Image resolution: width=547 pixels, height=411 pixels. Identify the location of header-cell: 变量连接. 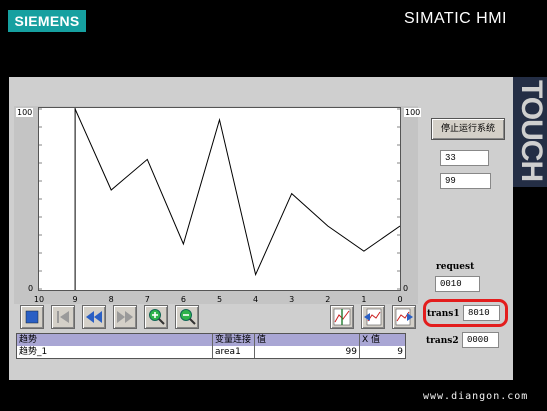
(234, 340).